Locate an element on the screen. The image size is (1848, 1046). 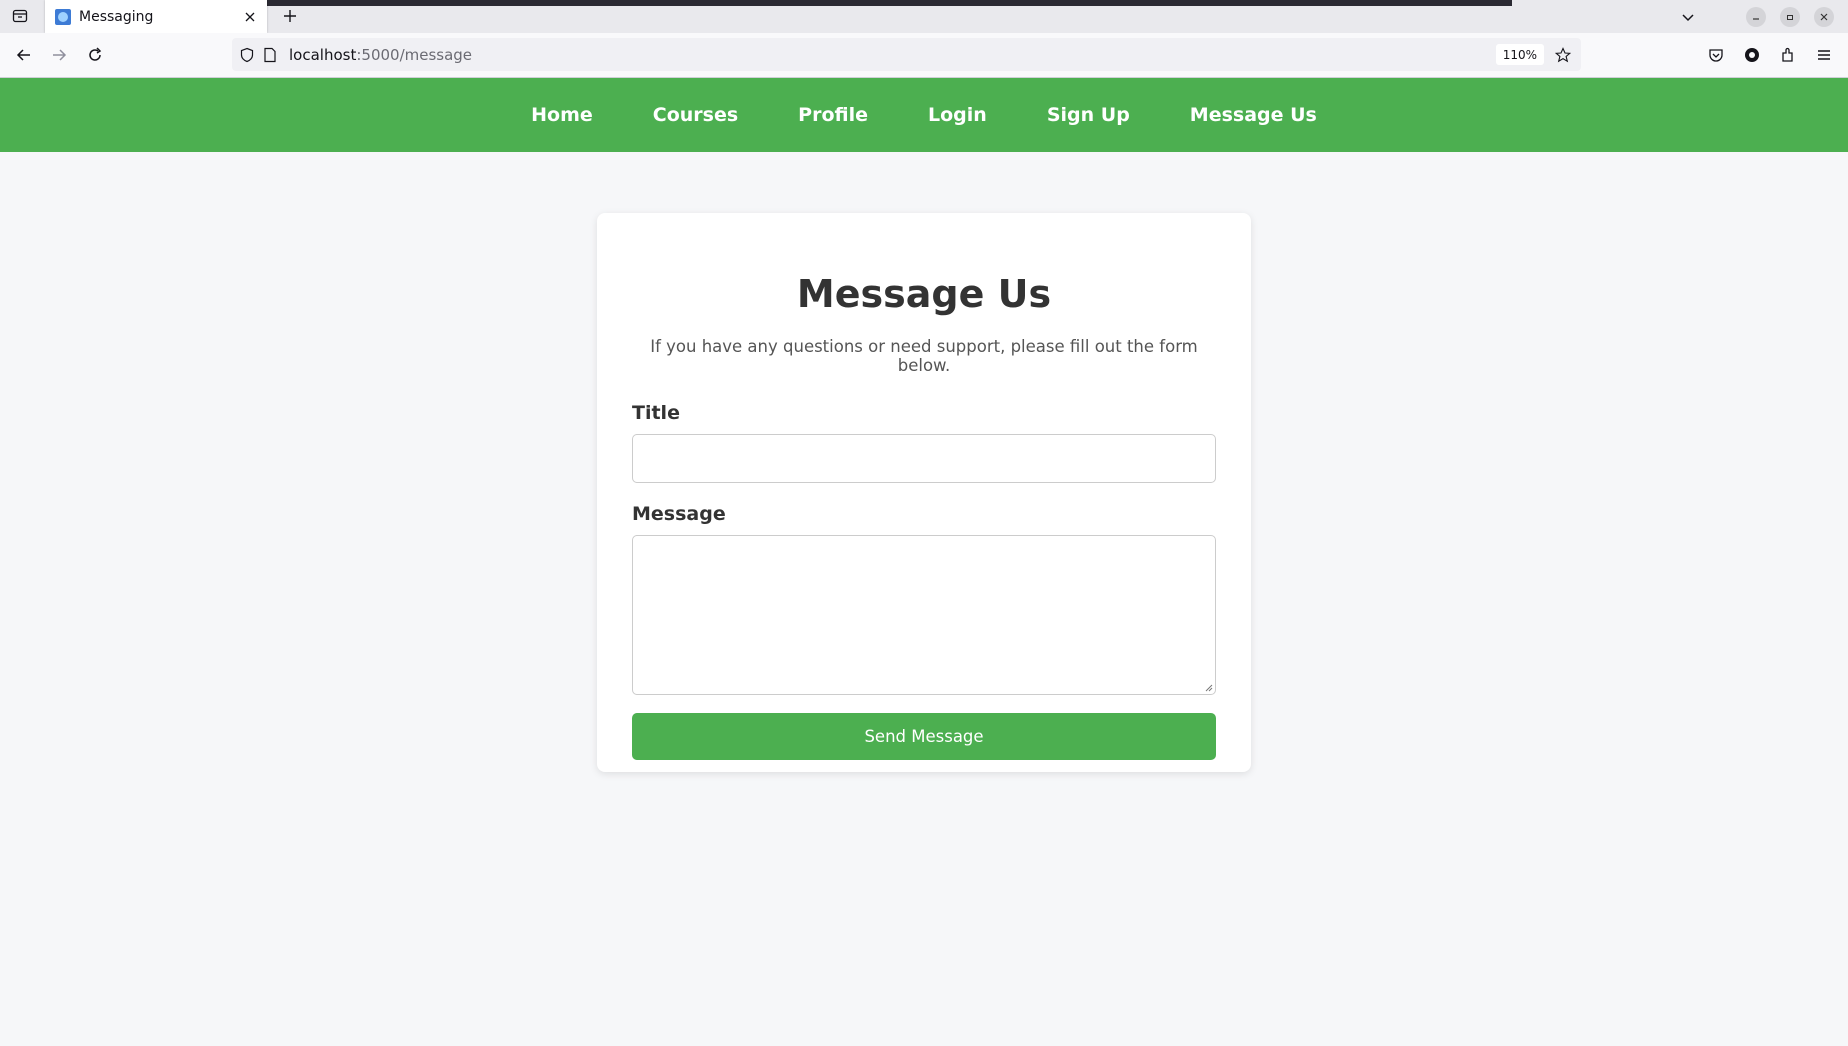
shield-icon is located at coordinates (247, 55).